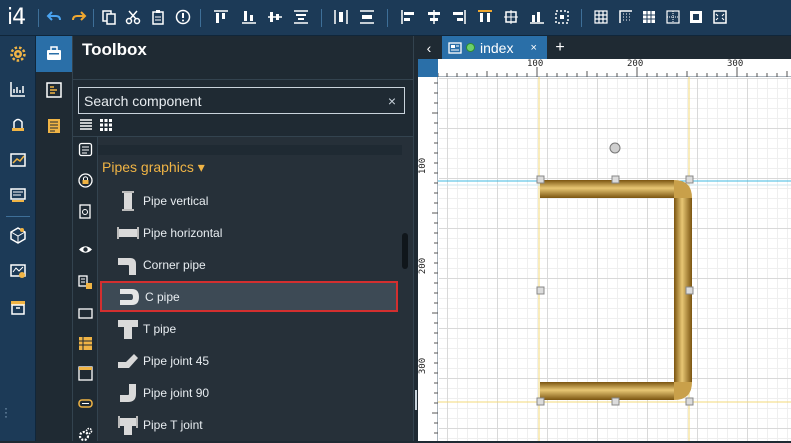 This screenshot has height=443, width=791. What do you see at coordinates (560, 47) in the screenshot?
I see `add-tab-button: +` at bounding box center [560, 47].